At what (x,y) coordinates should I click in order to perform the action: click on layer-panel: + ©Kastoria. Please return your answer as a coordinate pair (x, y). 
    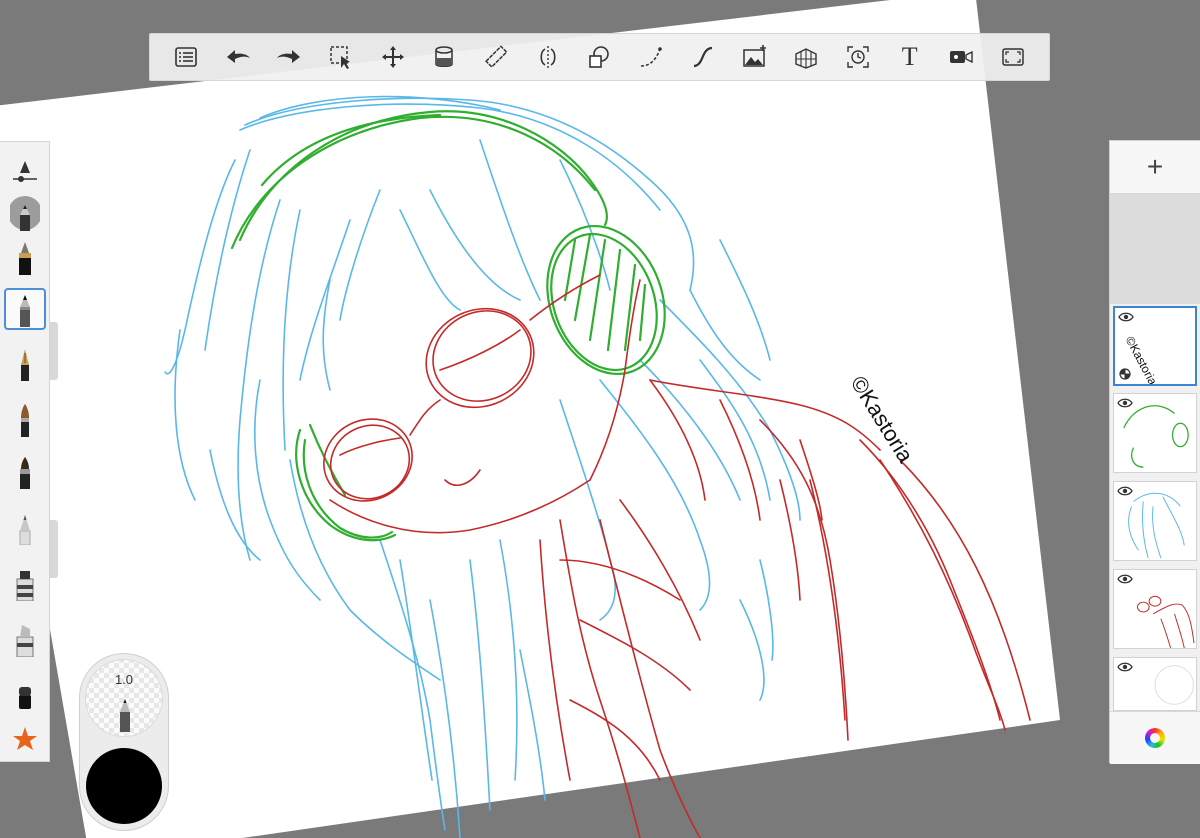
    Looking at the image, I should click on (1154, 452).